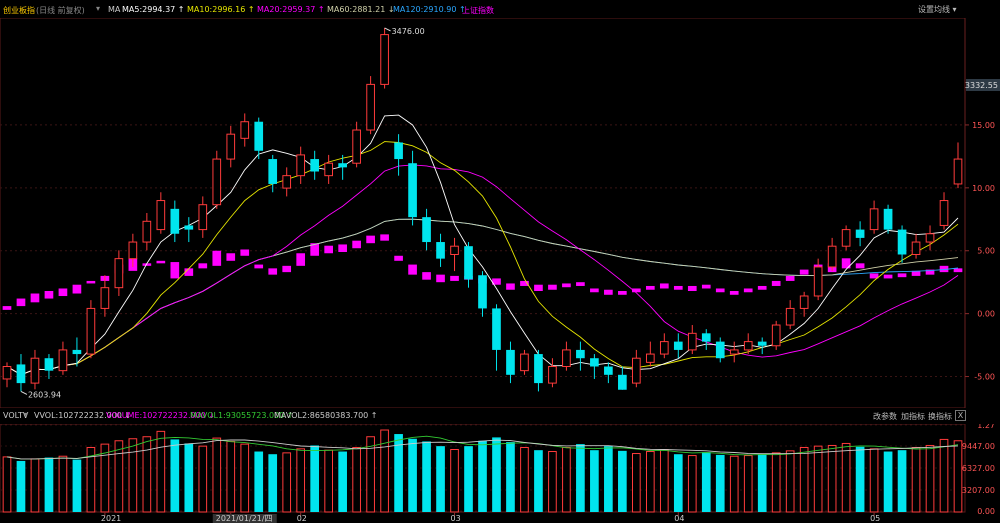 This screenshot has width=1000, height=523. Describe the element at coordinates (60, 10) in the screenshot. I see `chart-subtitle: (日线 前复权)` at that location.